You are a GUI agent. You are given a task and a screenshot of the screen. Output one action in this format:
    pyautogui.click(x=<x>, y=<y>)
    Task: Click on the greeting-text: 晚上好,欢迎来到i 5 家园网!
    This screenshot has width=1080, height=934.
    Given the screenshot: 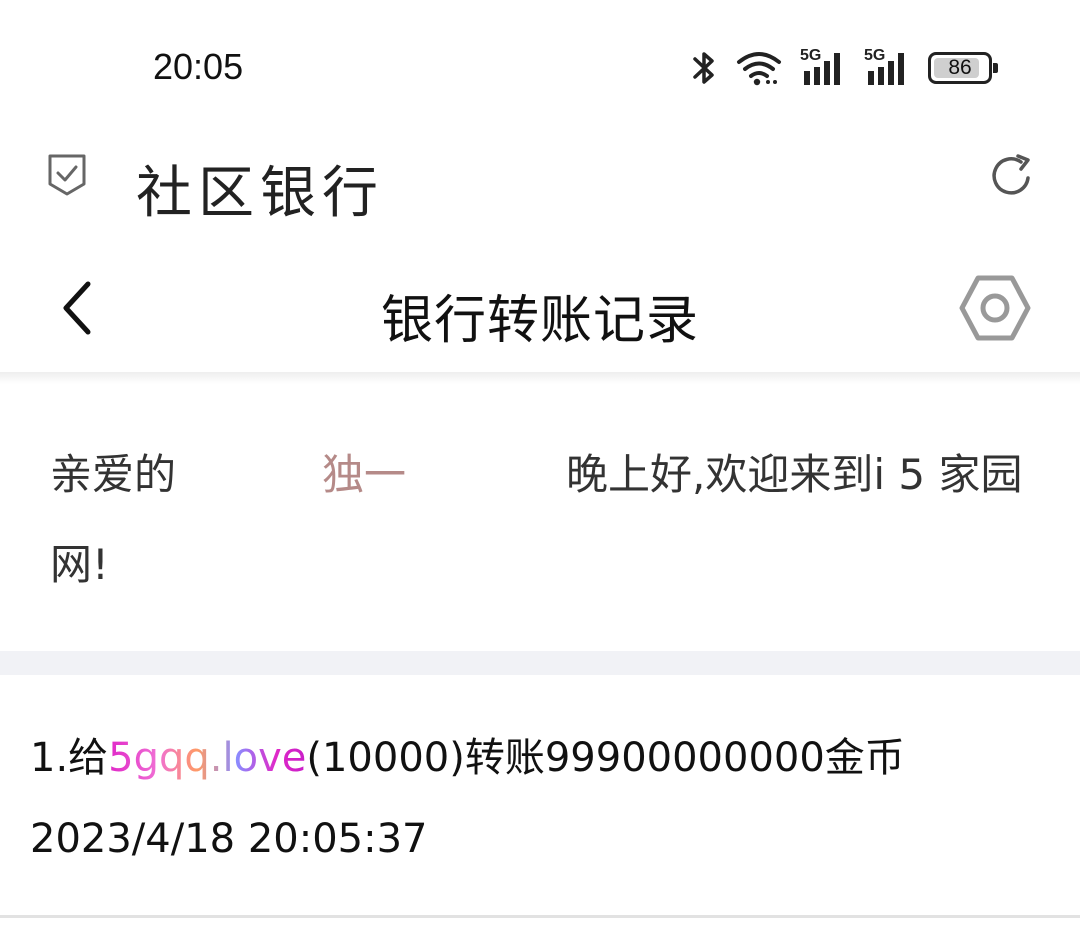 What is the action you would take?
    pyautogui.click(x=536, y=519)
    